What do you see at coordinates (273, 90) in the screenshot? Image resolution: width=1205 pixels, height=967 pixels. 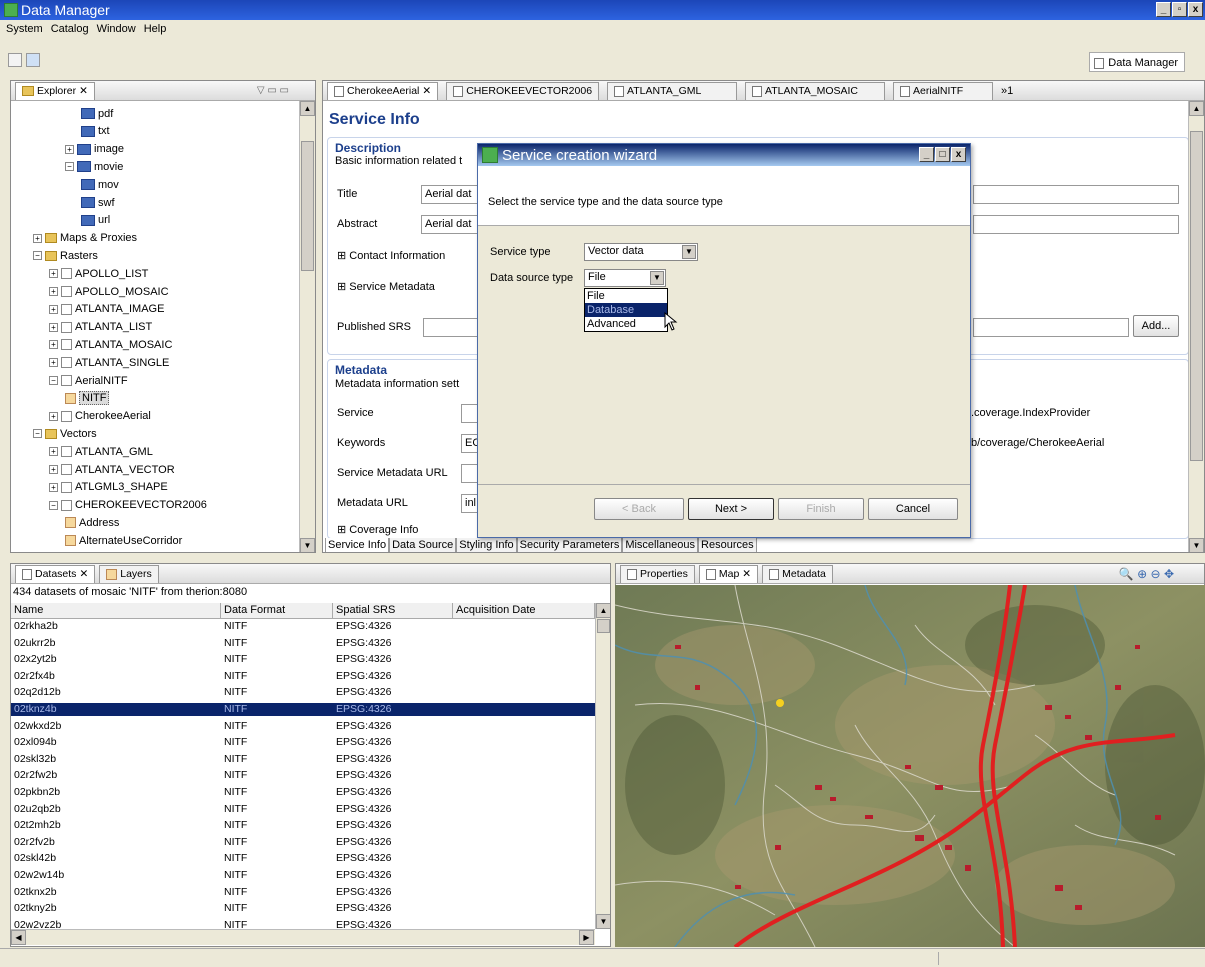 I see `view-menu-icon: ▽ ▭ ▭` at bounding box center [273, 90].